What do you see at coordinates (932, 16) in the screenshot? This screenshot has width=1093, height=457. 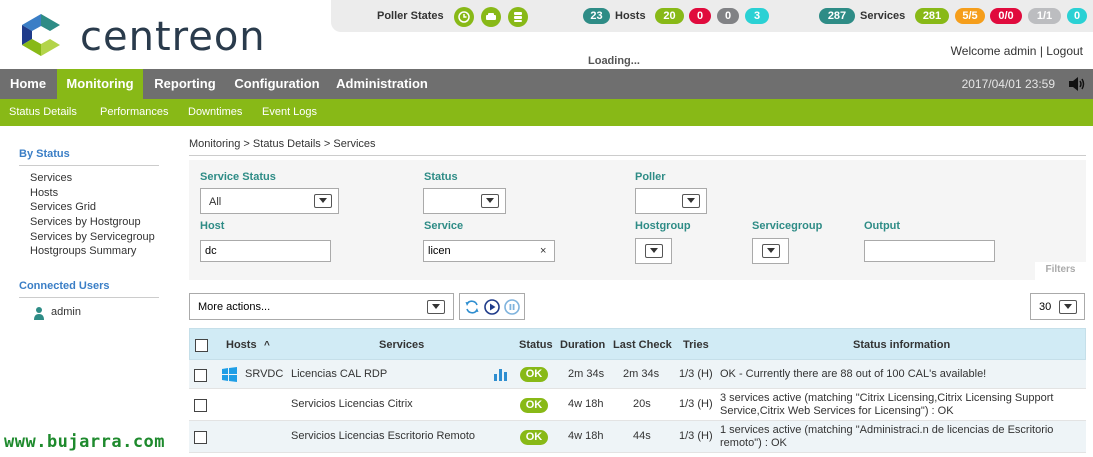 I see `services-ok-badge: 281` at bounding box center [932, 16].